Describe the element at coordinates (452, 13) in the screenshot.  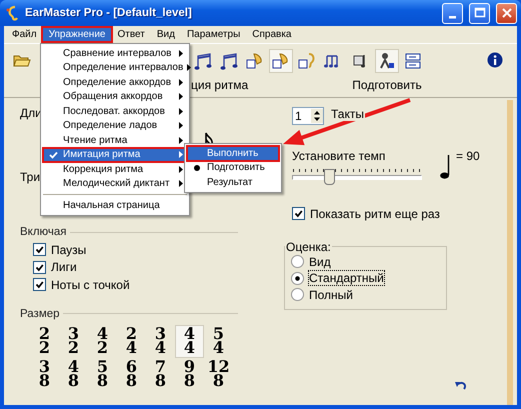
I see `minimize-button` at that location.